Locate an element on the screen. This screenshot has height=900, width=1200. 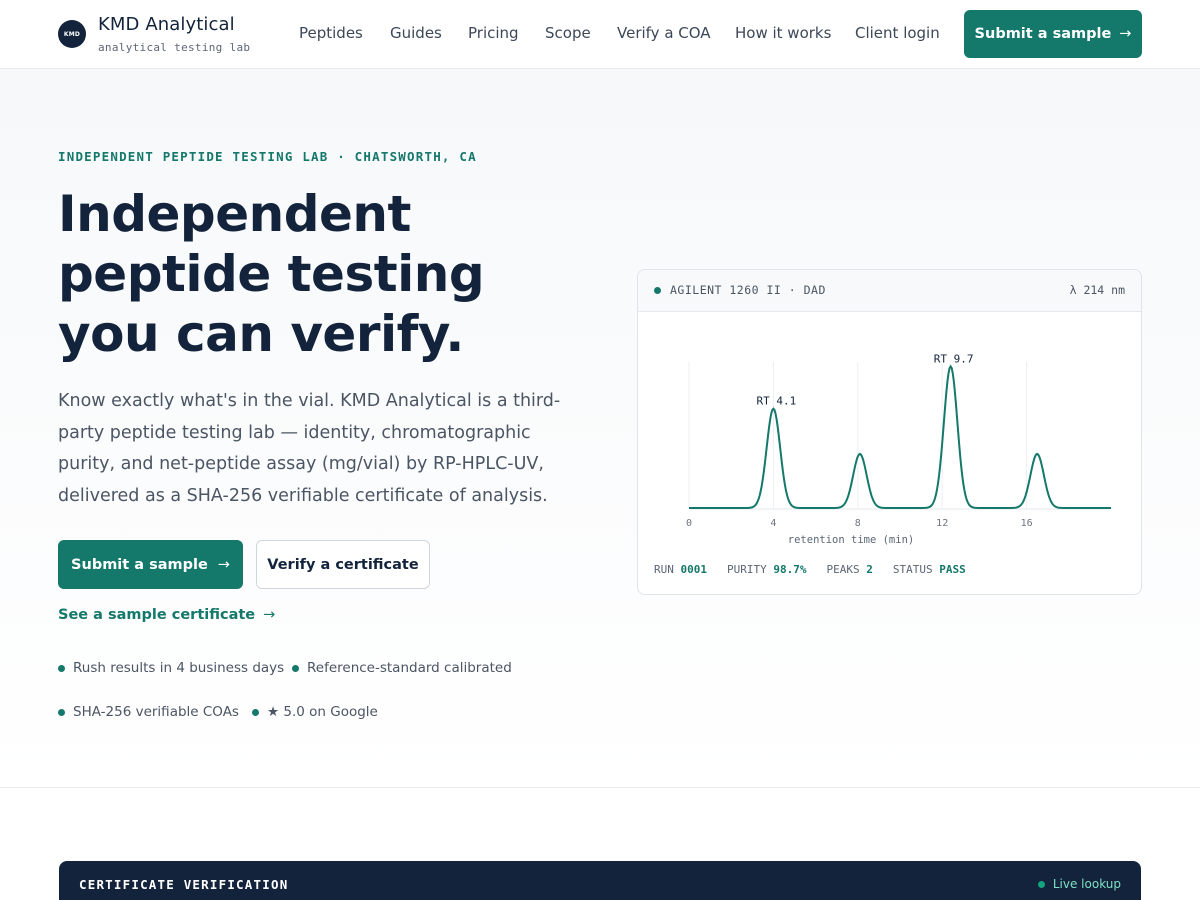
feature-label: Reference-standard calibrated is located at coordinates (409, 668).